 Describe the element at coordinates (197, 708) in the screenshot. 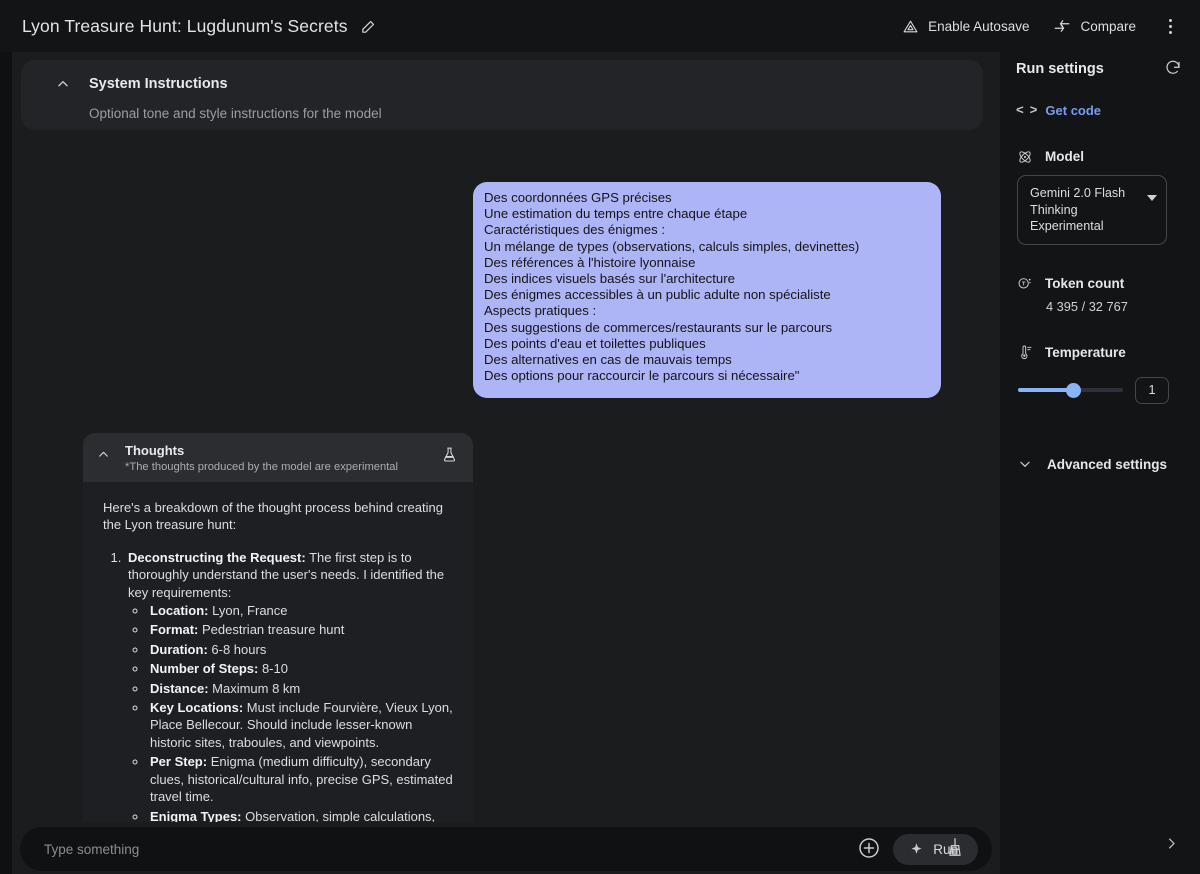

I see `substep-label: Key Locations:` at that location.